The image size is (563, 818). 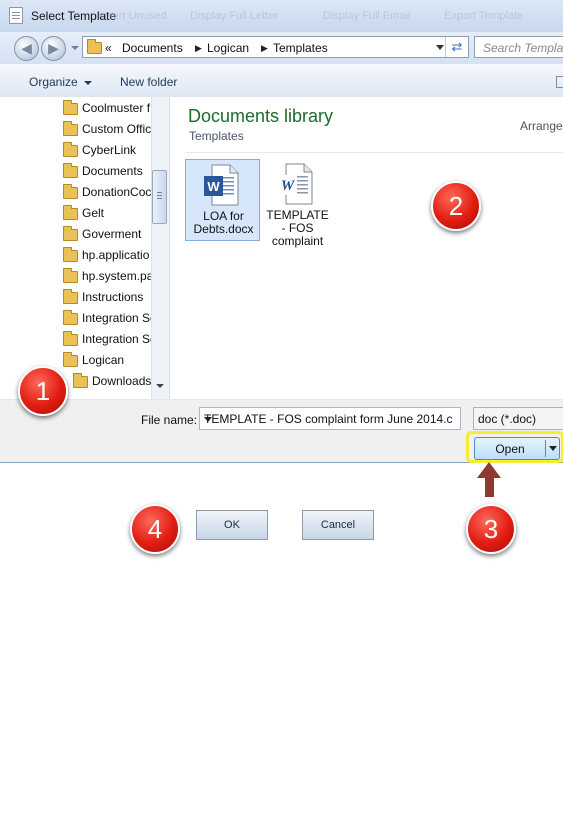 What do you see at coordinates (232, 525) in the screenshot?
I see `ok-button: OK` at bounding box center [232, 525].